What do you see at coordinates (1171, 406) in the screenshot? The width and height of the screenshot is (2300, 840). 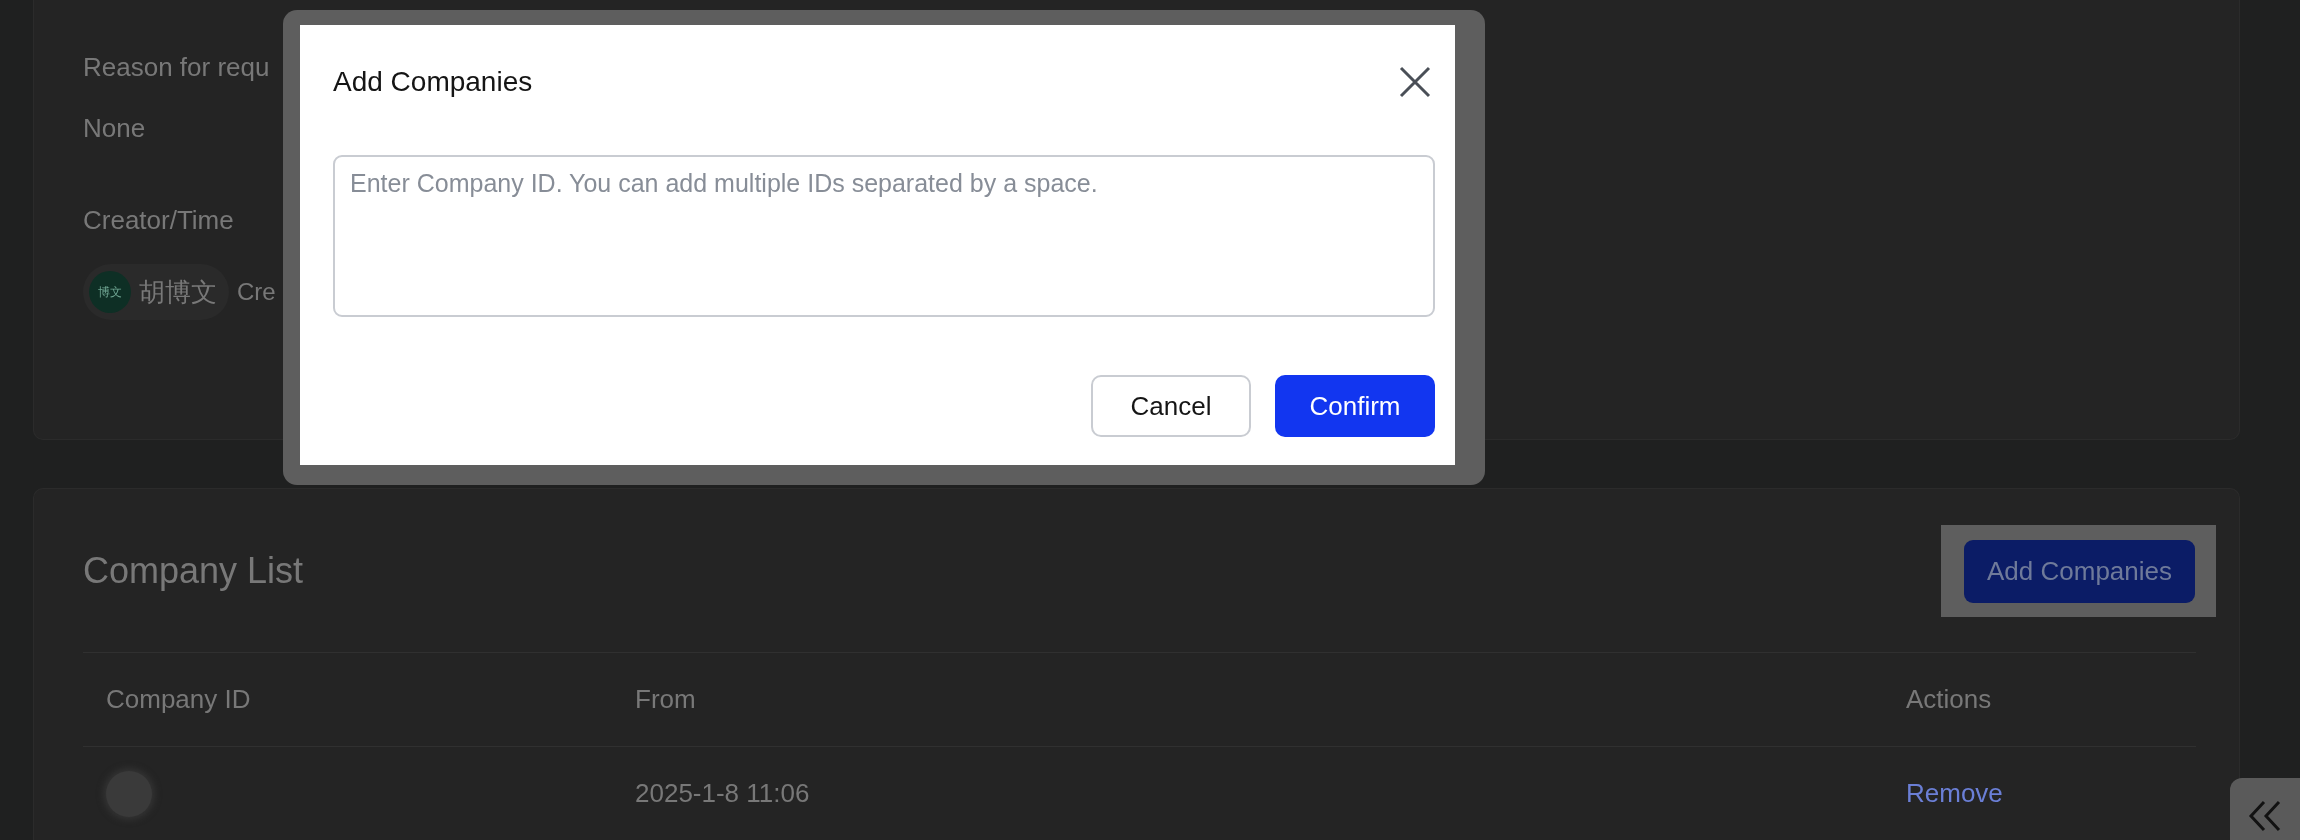 I see `cancel-button: Cancel` at bounding box center [1171, 406].